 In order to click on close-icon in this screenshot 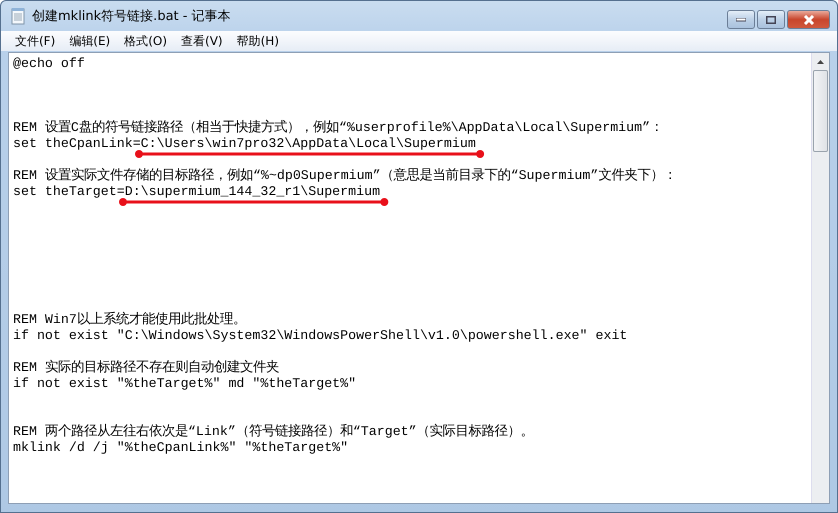, I will do `click(809, 19)`.